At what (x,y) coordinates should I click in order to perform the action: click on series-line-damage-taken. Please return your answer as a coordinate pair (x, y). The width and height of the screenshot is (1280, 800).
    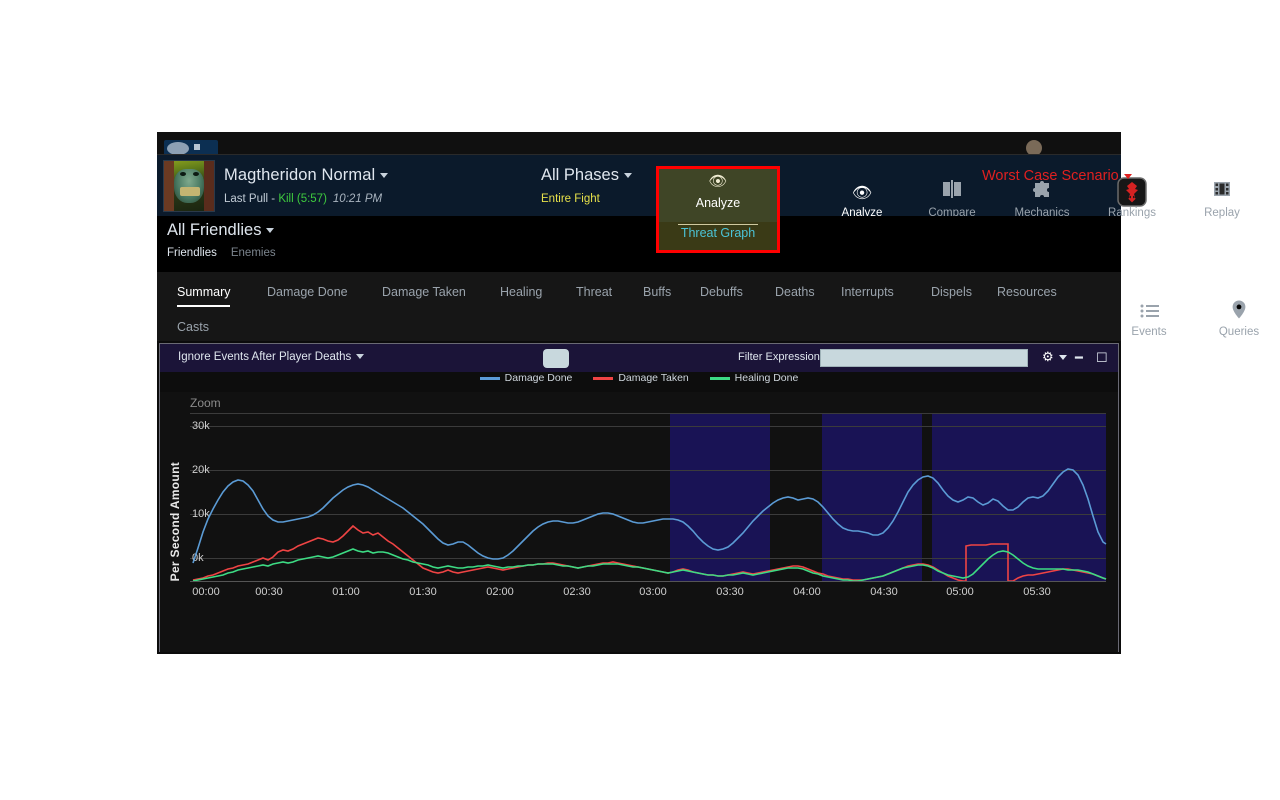
    Looking at the image, I should click on (649, 553).